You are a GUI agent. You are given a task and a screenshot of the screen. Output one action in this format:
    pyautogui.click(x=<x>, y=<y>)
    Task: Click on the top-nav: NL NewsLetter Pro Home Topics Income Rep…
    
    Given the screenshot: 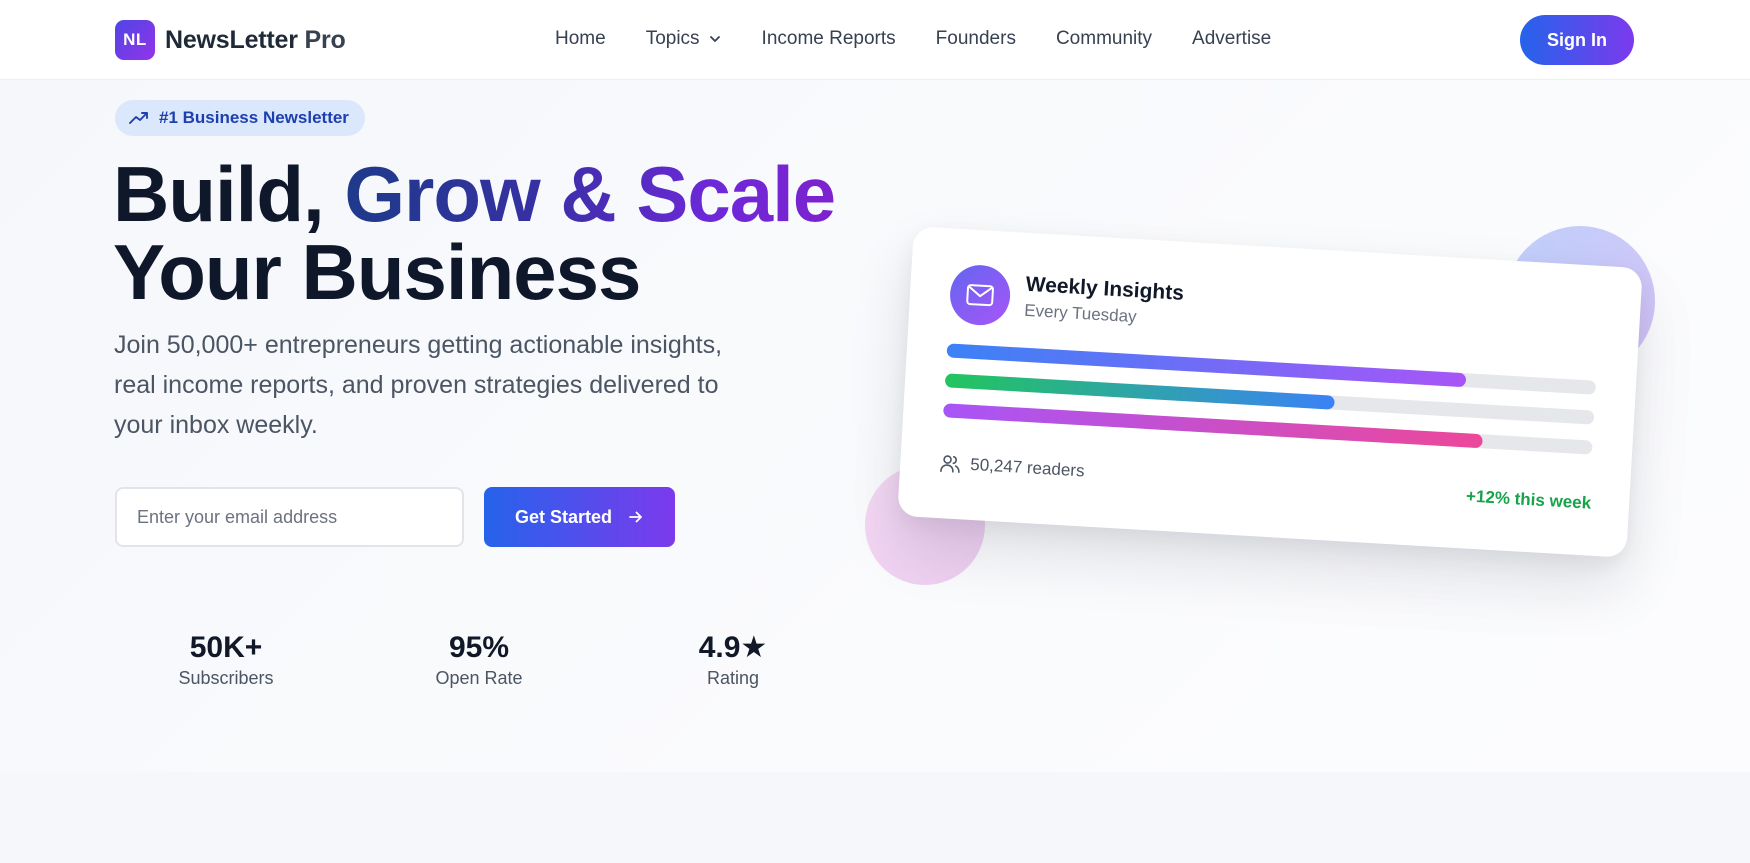 What is the action you would take?
    pyautogui.click(x=875, y=40)
    